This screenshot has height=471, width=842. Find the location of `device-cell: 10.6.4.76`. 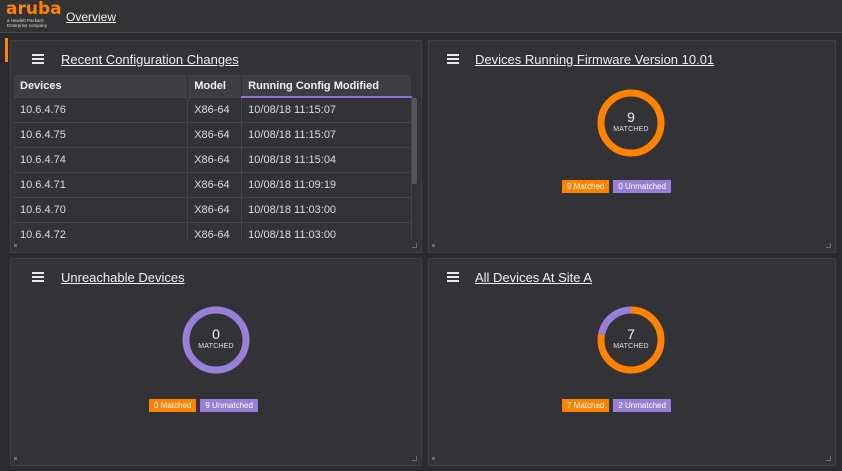

device-cell: 10.6.4.76 is located at coordinates (101, 109).